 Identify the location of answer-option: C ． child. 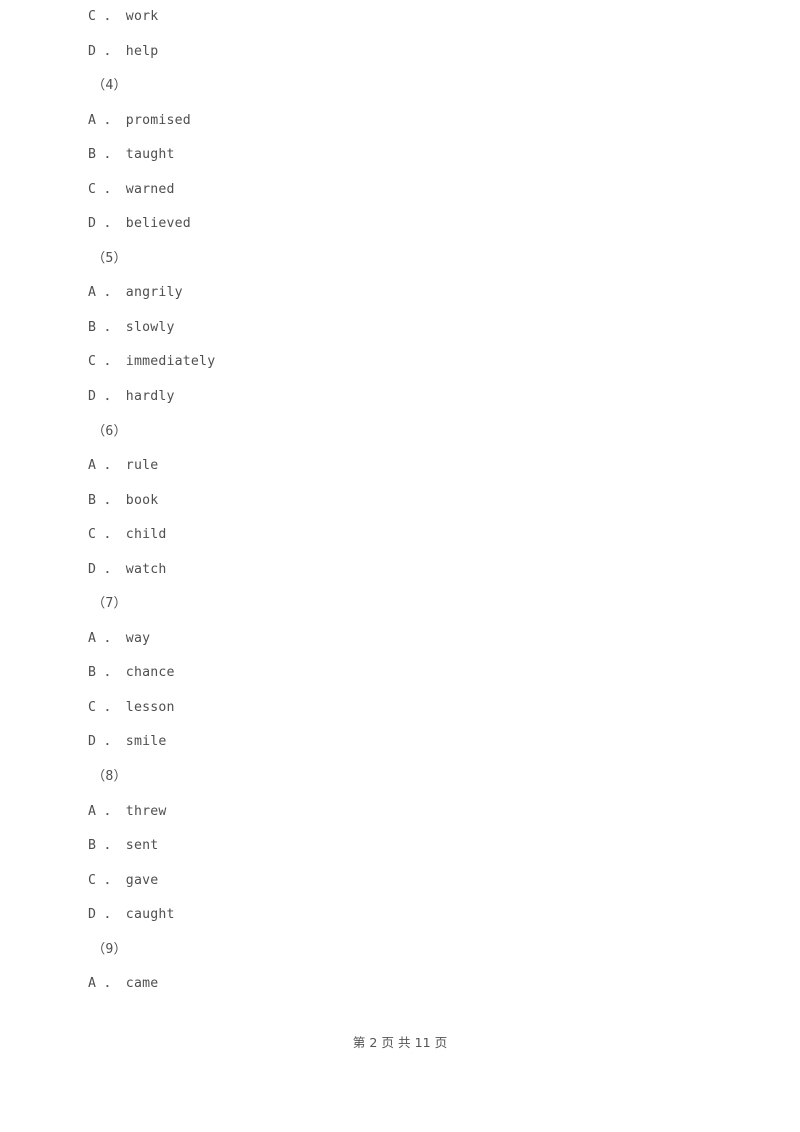
(127, 535).